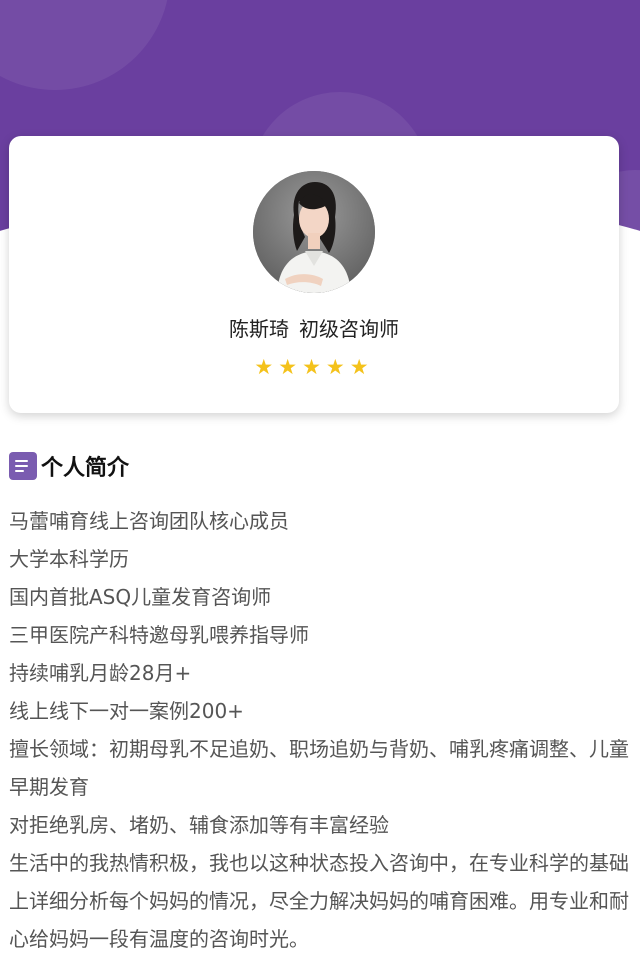 The height and width of the screenshot is (975, 640). I want to click on document-list-icon, so click(23, 466).